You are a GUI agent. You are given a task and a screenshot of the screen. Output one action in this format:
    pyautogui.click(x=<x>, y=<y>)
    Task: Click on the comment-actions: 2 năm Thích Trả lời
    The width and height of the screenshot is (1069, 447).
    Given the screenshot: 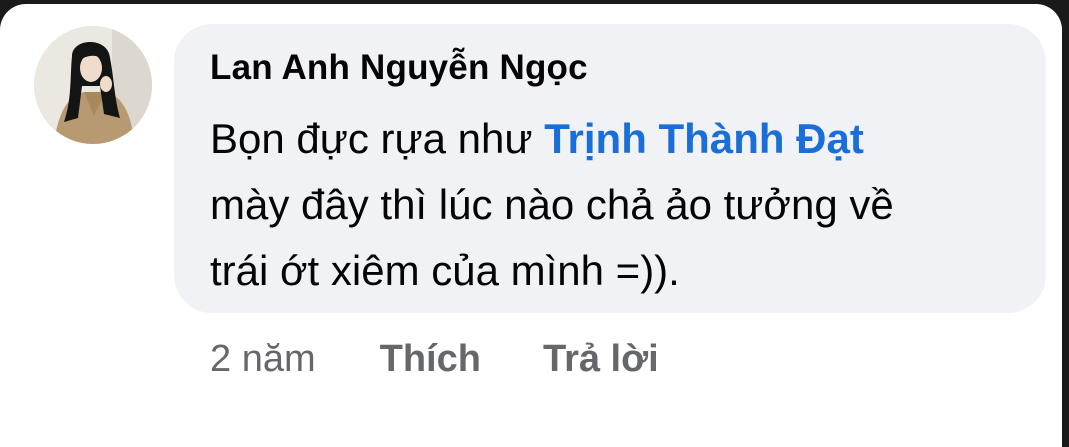 What is the action you would take?
    pyautogui.click(x=434, y=359)
    